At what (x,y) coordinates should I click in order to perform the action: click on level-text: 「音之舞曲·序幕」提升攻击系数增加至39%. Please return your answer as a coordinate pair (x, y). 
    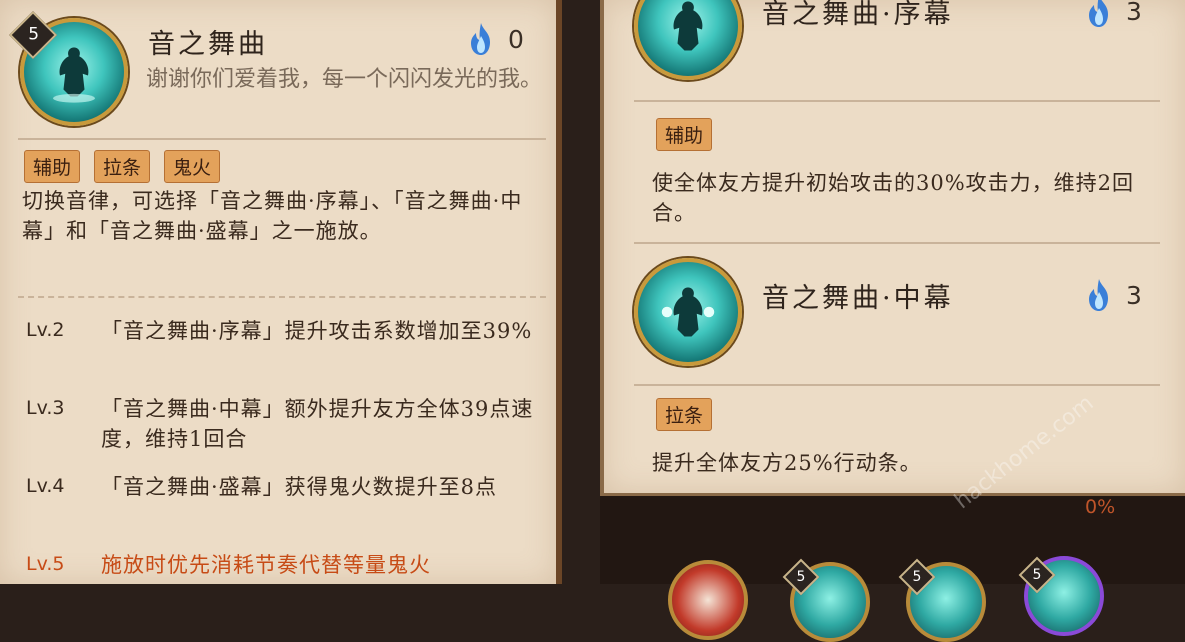
    Looking at the image, I should click on (317, 331).